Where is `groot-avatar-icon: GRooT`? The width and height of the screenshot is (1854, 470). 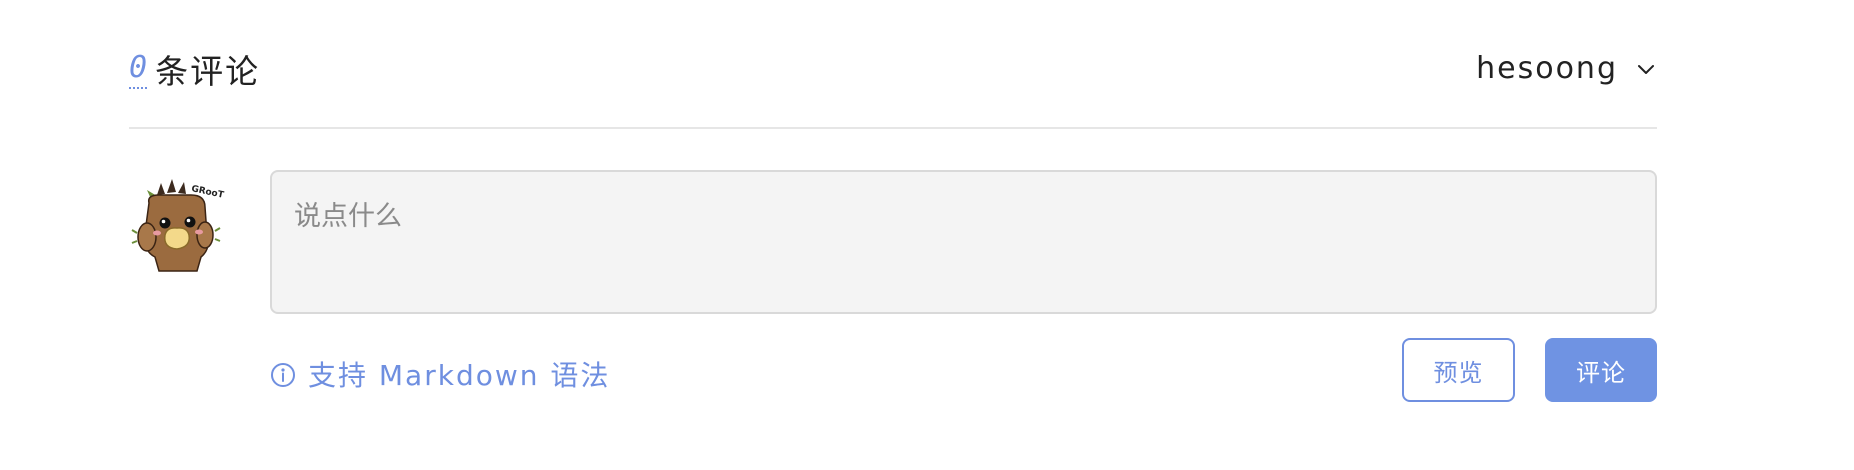 groot-avatar-icon: GRooT is located at coordinates (178, 225).